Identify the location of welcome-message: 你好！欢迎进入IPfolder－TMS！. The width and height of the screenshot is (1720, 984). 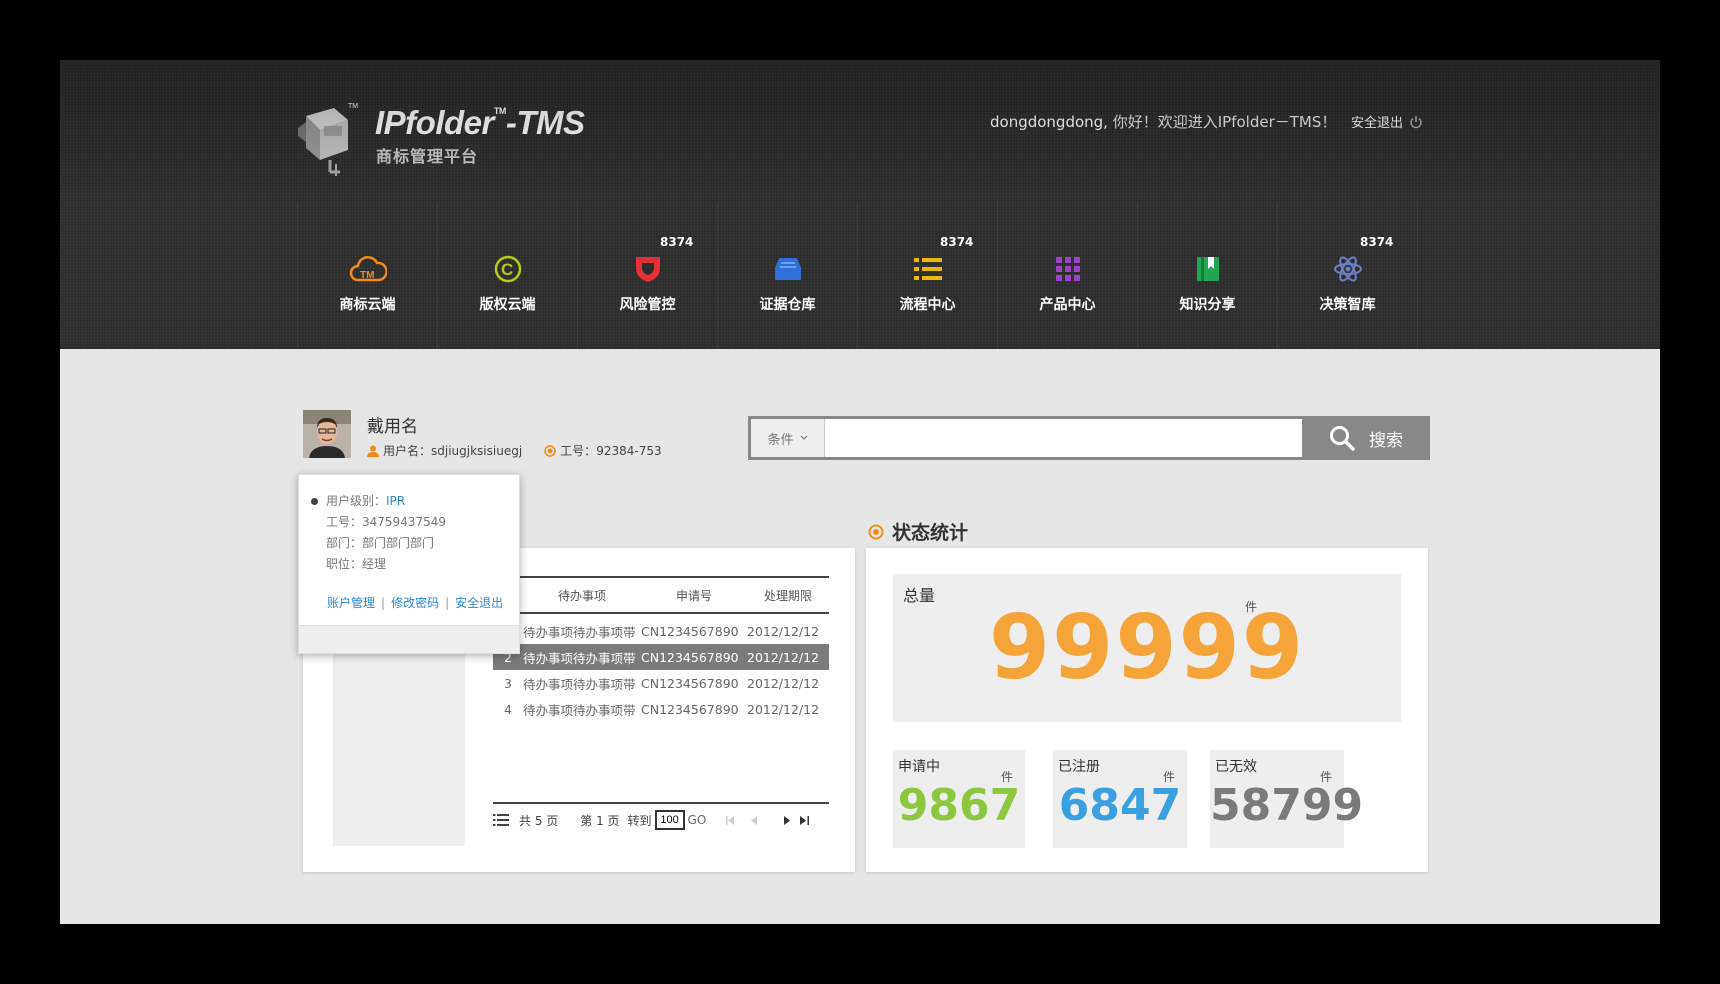
(1224, 122).